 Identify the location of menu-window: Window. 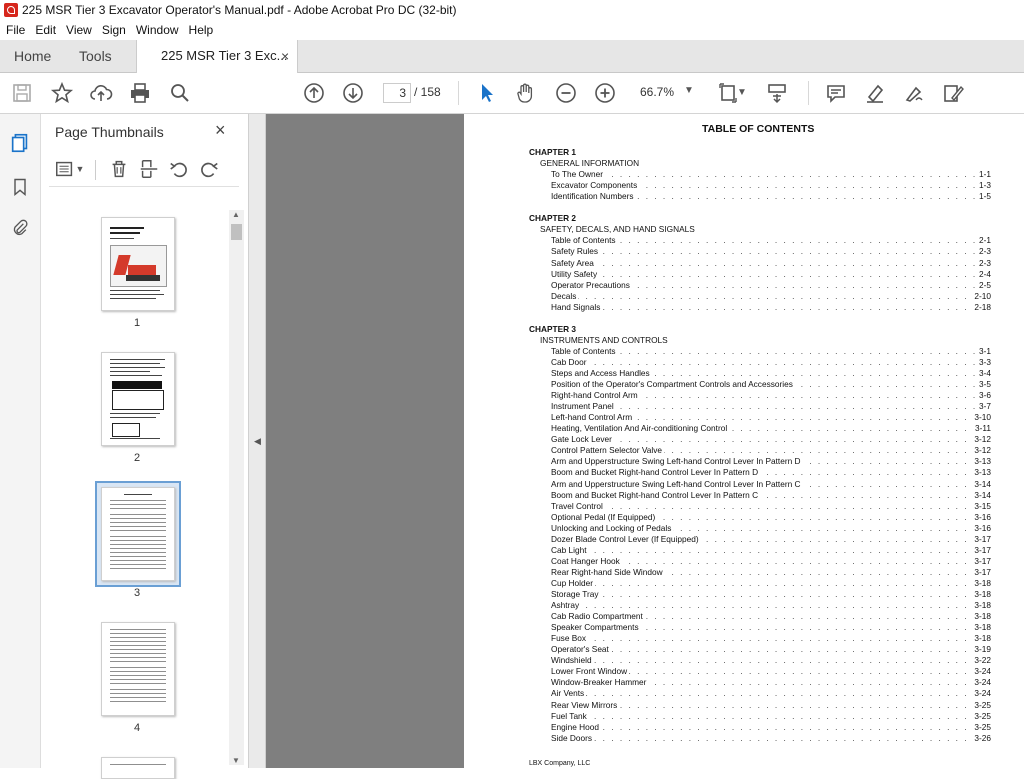
(156, 29).